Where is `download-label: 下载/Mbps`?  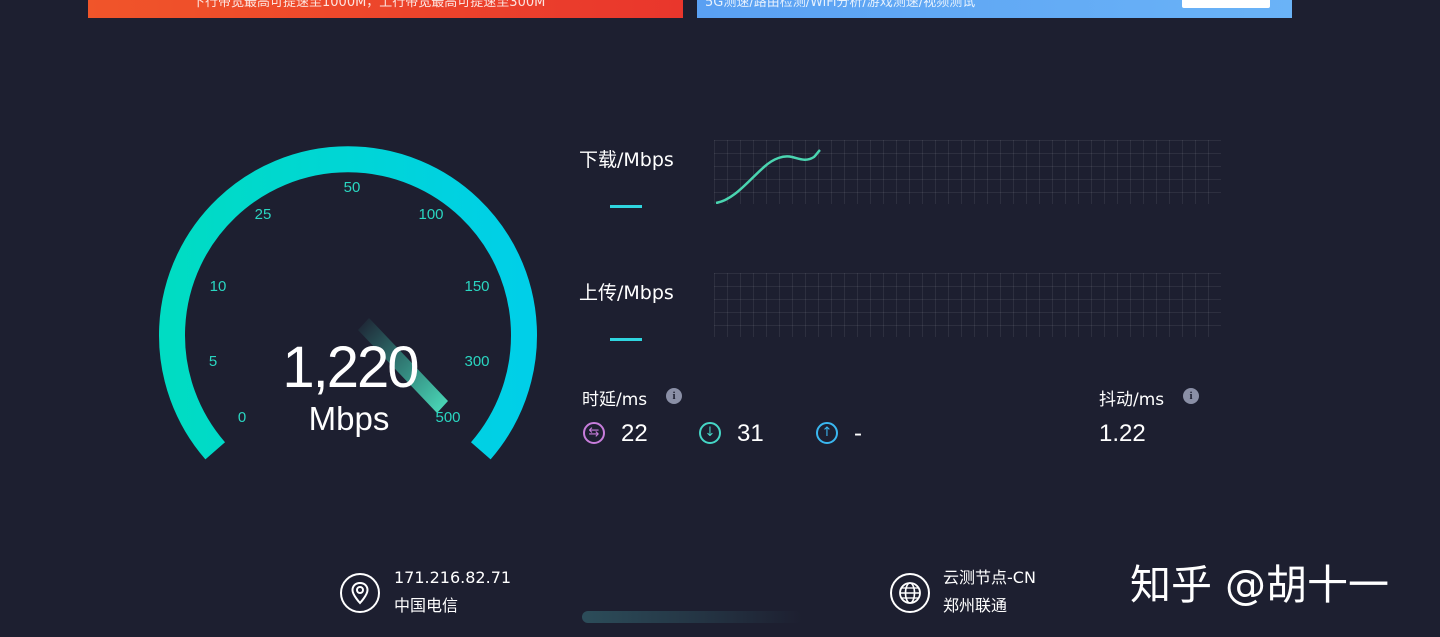
download-label: 下载/Mbps is located at coordinates (626, 160).